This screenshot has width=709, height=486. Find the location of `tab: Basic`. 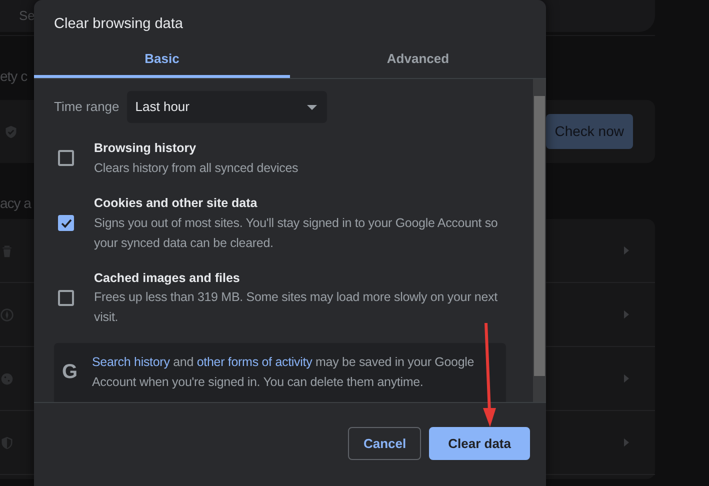

tab: Basic is located at coordinates (162, 59).